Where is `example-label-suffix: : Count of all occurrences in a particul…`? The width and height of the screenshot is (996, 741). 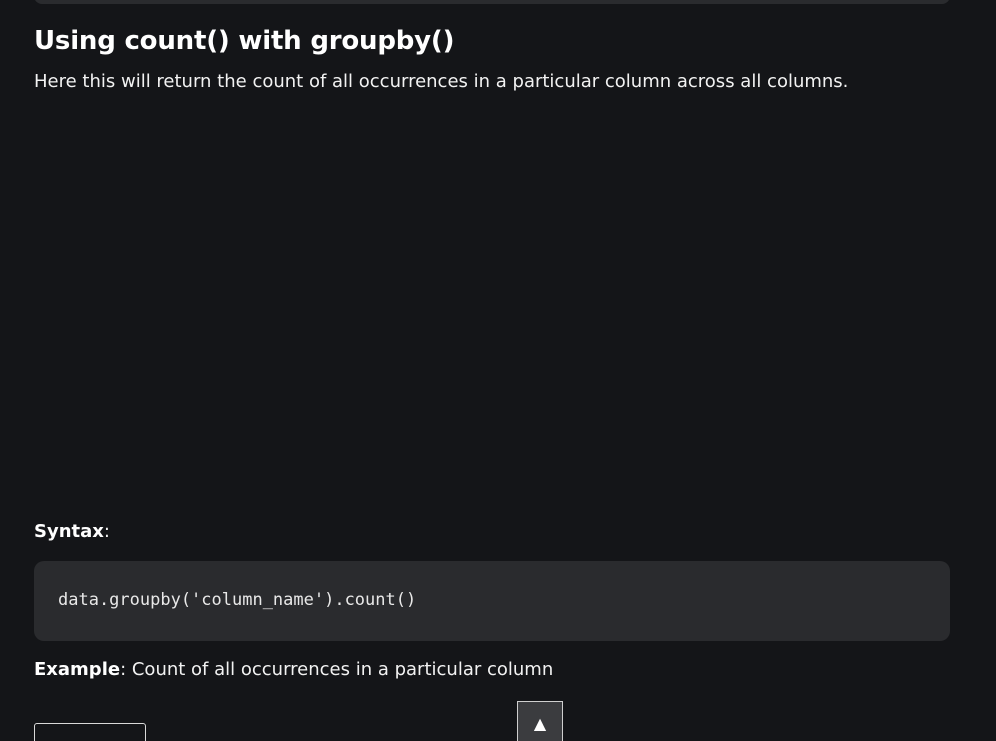
example-label-suffix: : Count of all occurrences in a particul… is located at coordinates (337, 669).